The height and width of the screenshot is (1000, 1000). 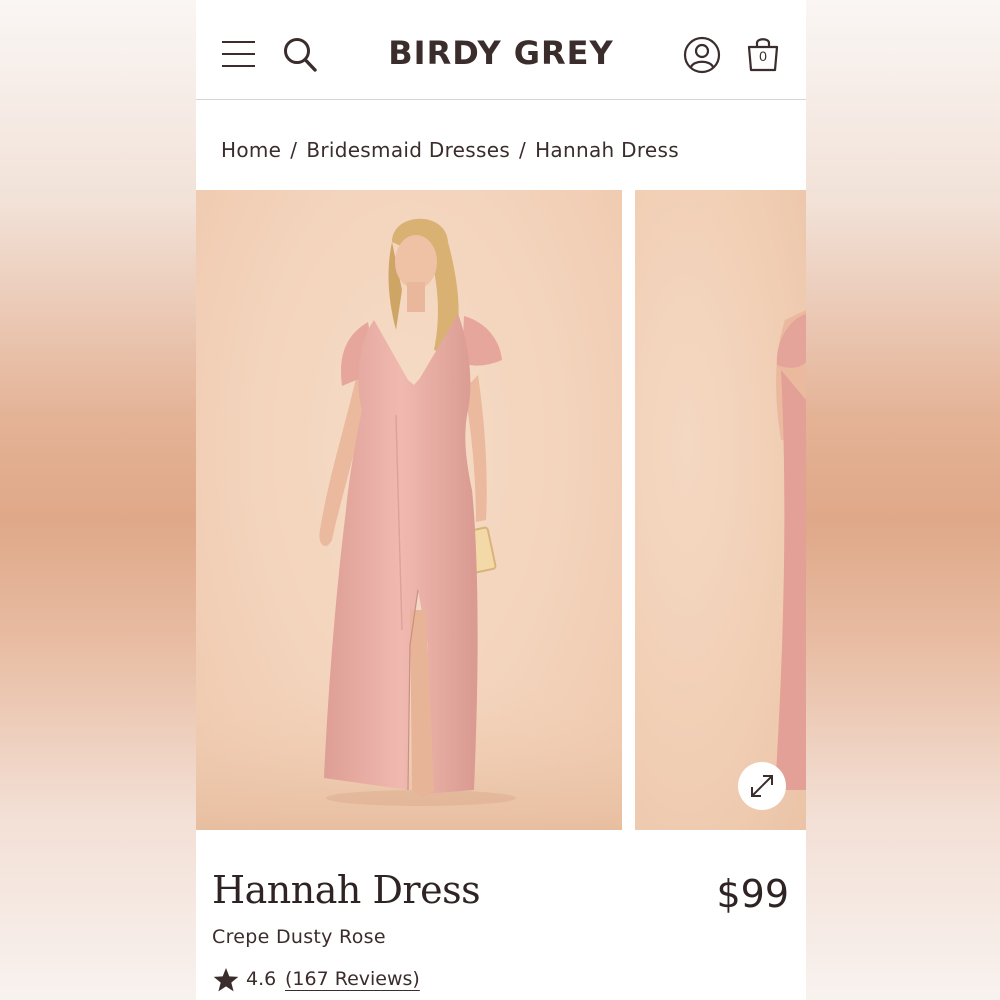 What do you see at coordinates (607, 150) in the screenshot?
I see `breadcrumb-hannah-dress: Hannah Dress` at bounding box center [607, 150].